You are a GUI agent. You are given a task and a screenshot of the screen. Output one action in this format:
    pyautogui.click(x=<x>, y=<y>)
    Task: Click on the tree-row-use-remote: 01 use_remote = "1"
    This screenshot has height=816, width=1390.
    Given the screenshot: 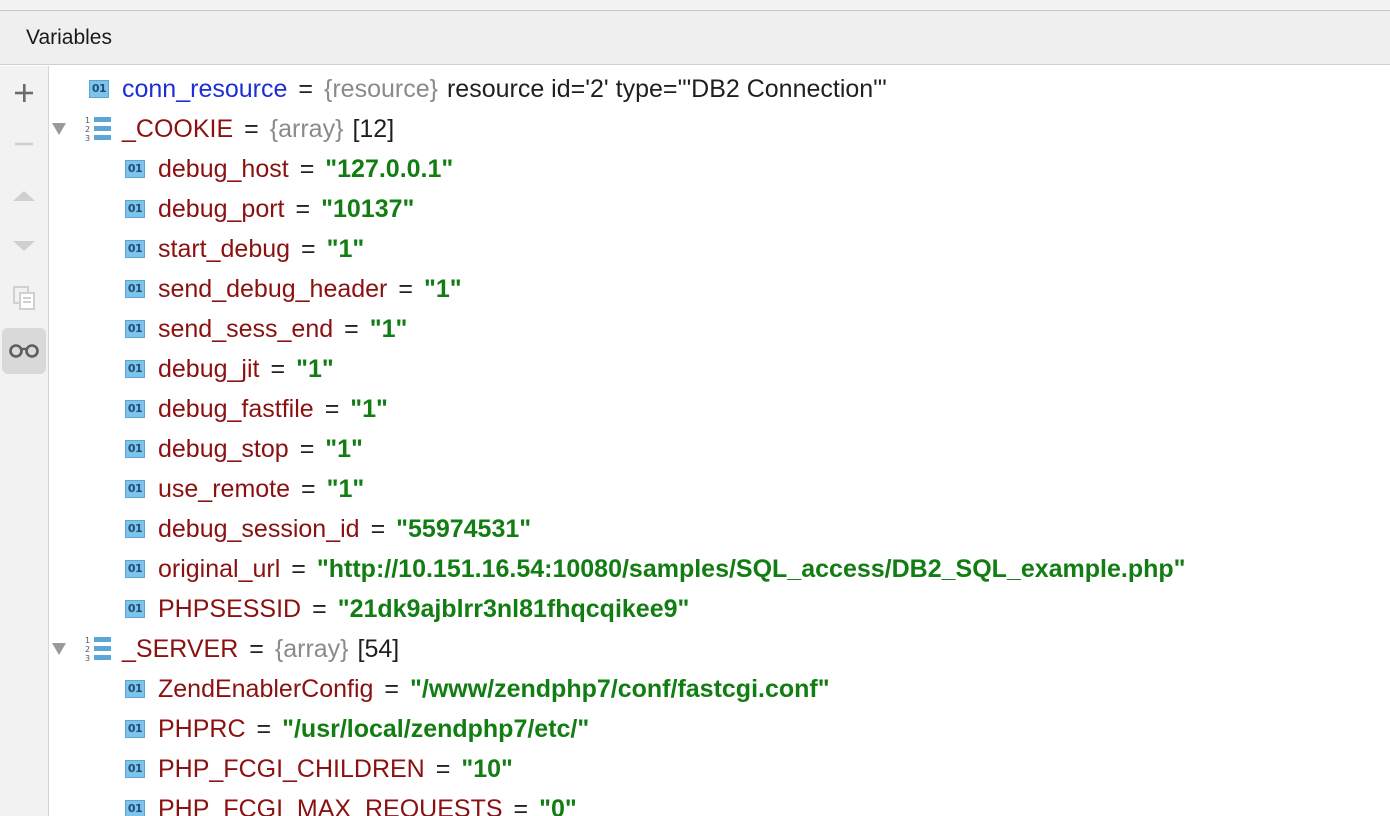 What is the action you would take?
    pyautogui.click(x=719, y=489)
    